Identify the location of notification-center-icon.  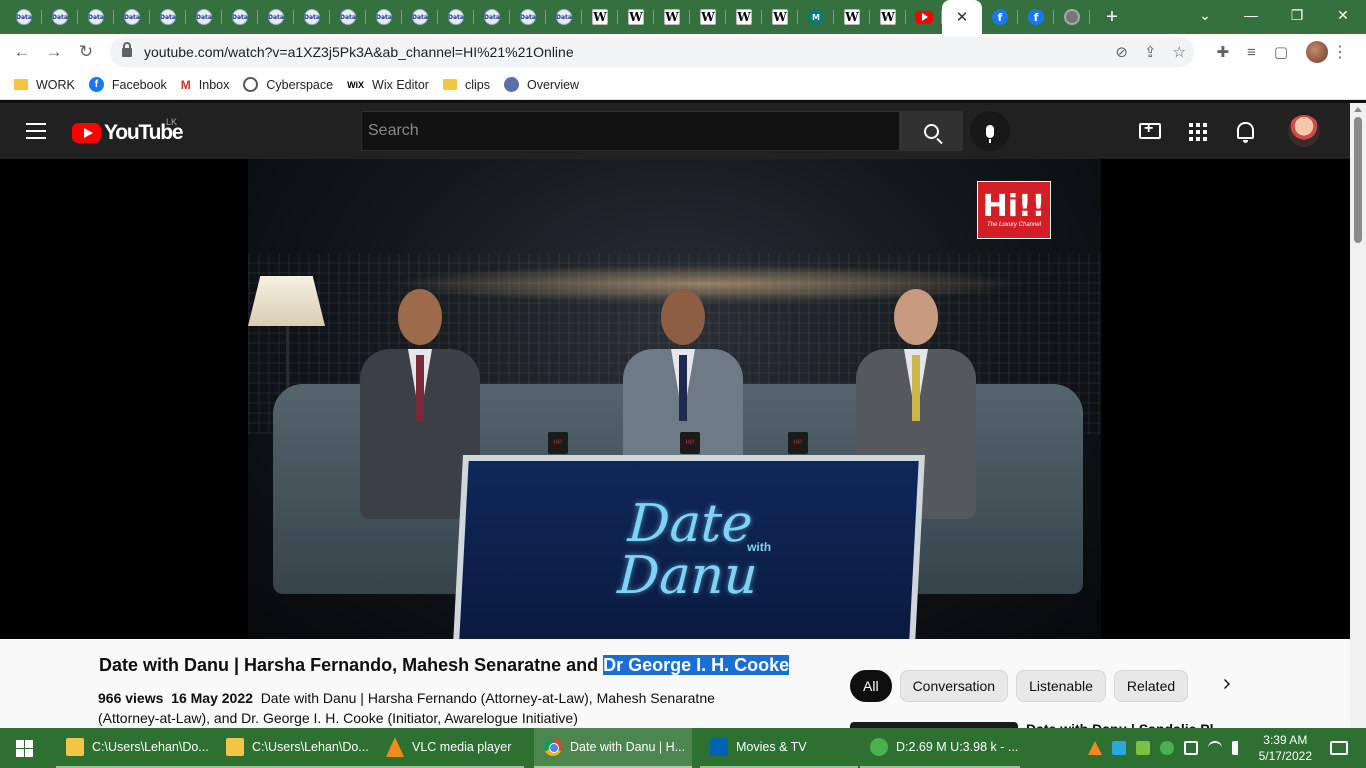
(1339, 748).